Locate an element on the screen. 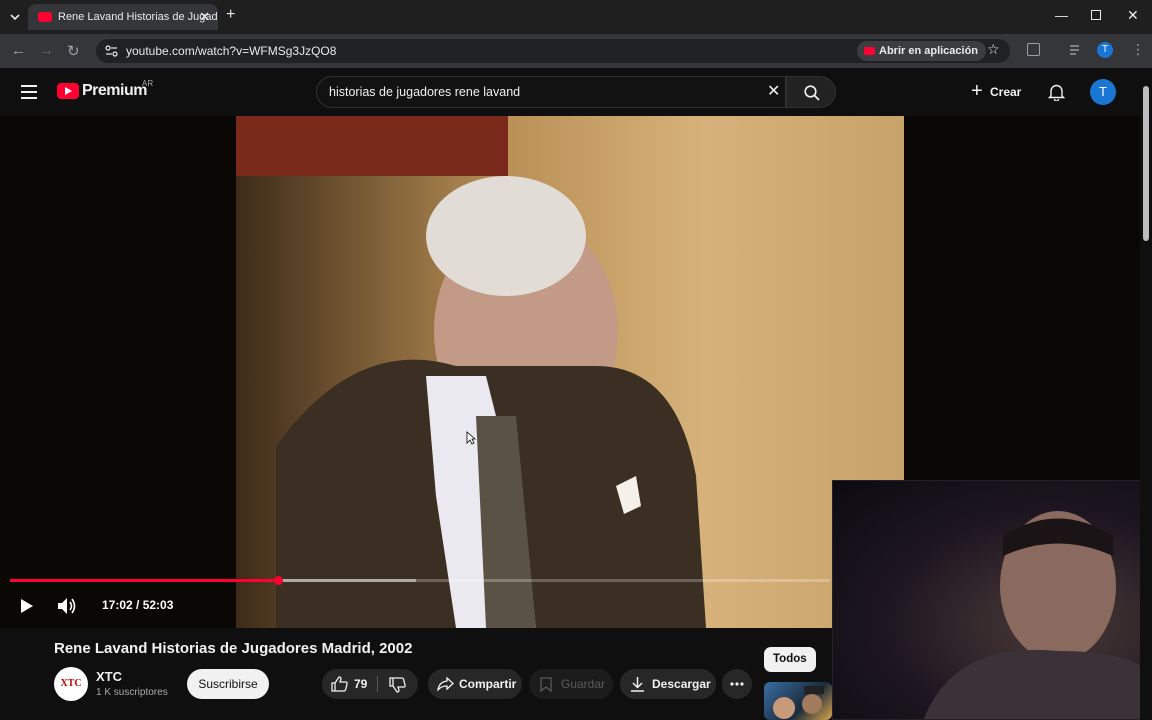 The image size is (1152, 720). play-icon is located at coordinates (27, 606).